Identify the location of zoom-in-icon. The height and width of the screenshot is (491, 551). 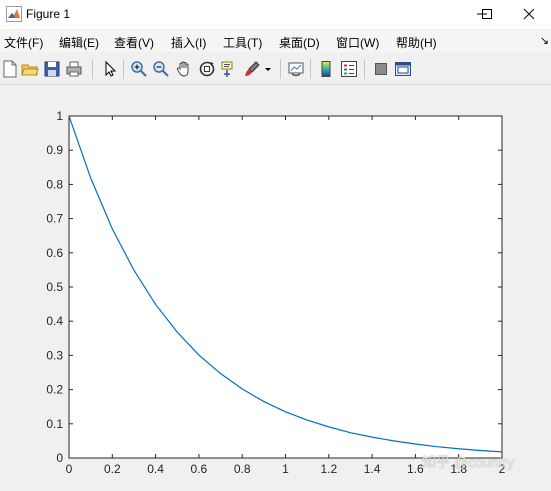
(139, 69).